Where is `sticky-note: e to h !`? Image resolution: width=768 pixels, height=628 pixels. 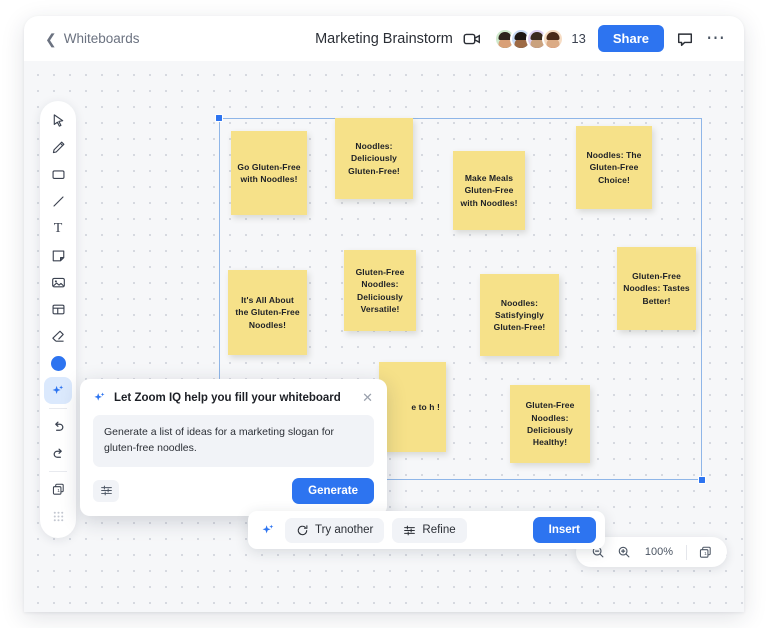 sticky-note: e to h ! is located at coordinates (412, 407).